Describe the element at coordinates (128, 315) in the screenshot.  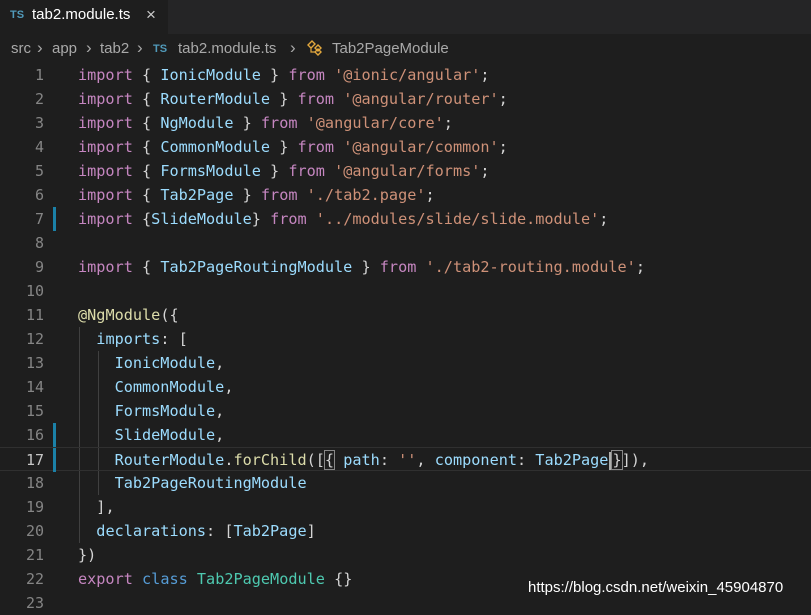
I see `code-text: @NgModule({` at that location.